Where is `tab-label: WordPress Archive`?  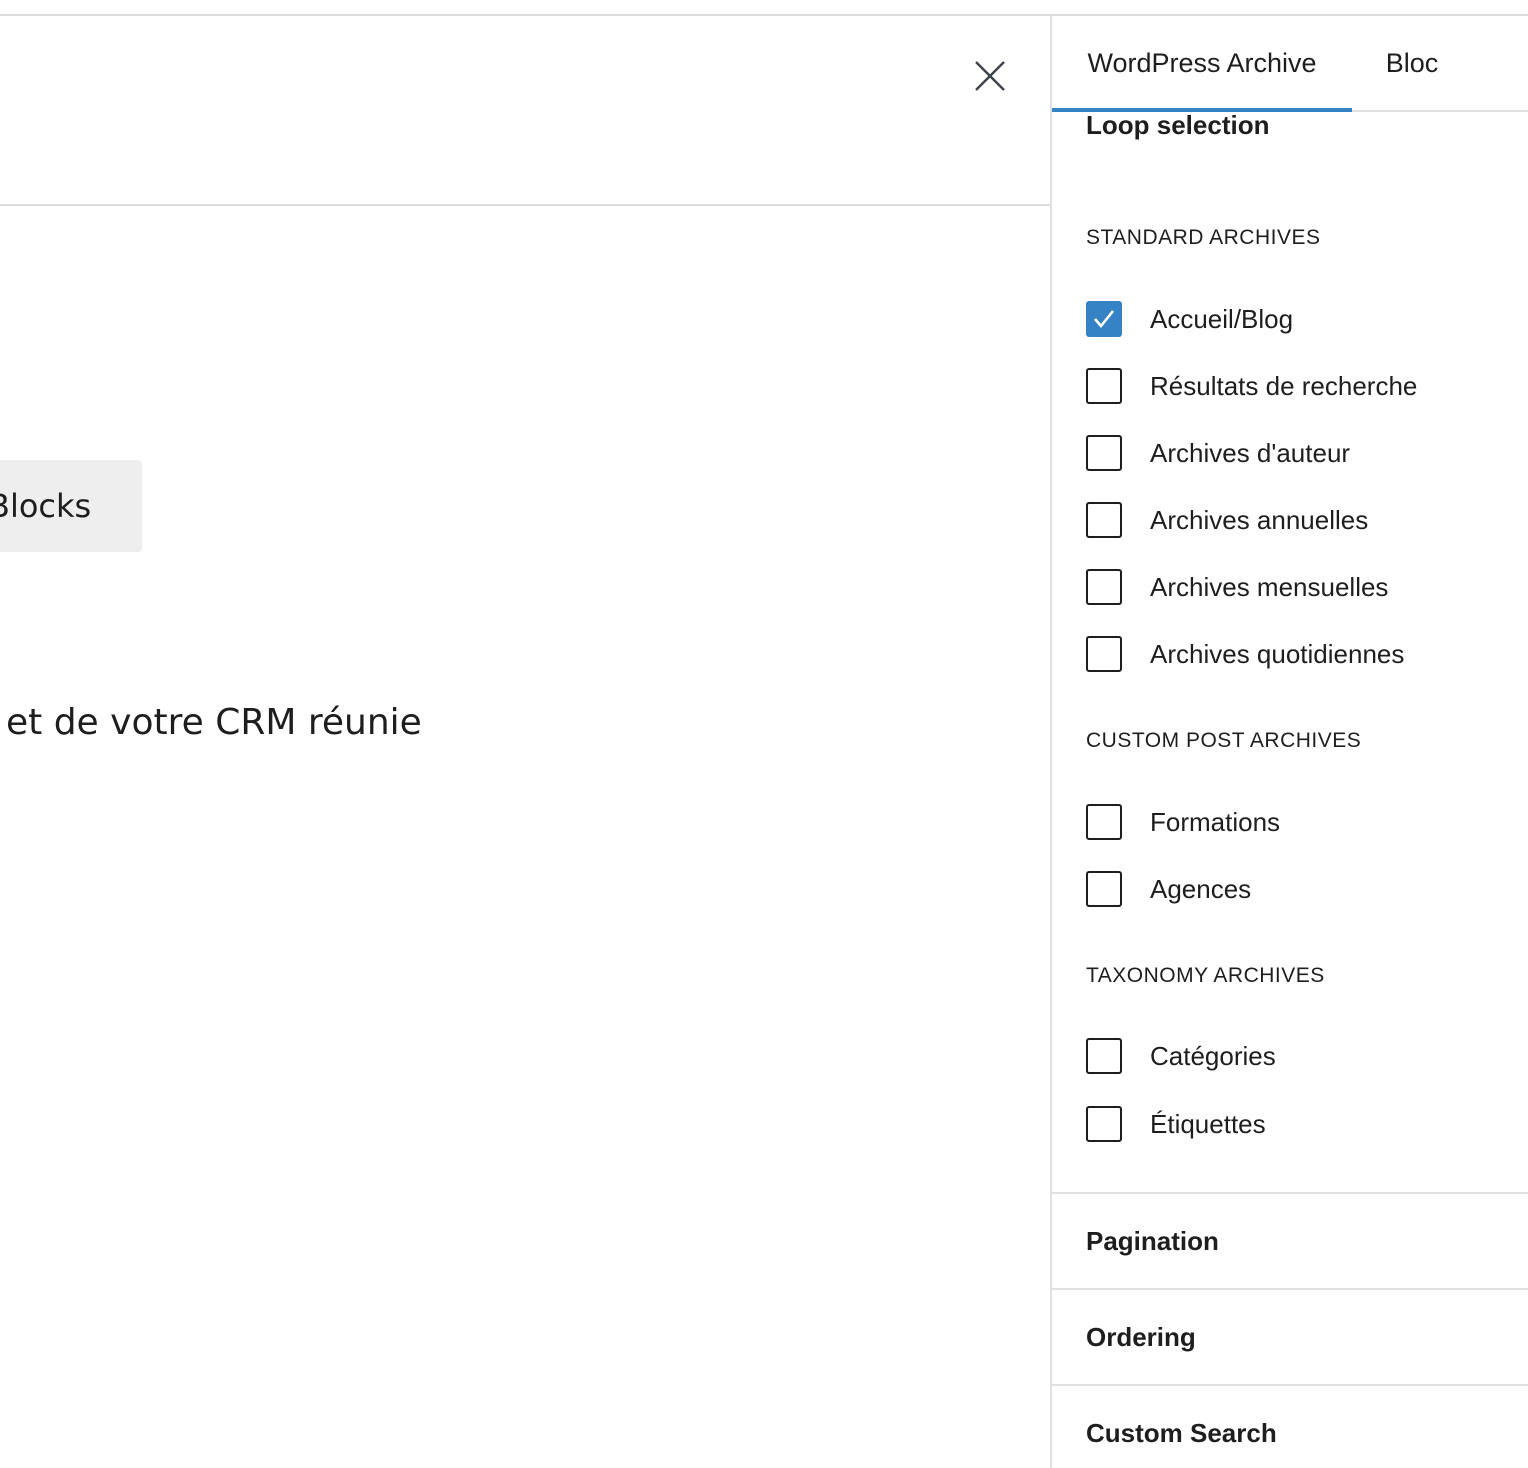 tab-label: WordPress Archive is located at coordinates (1202, 62).